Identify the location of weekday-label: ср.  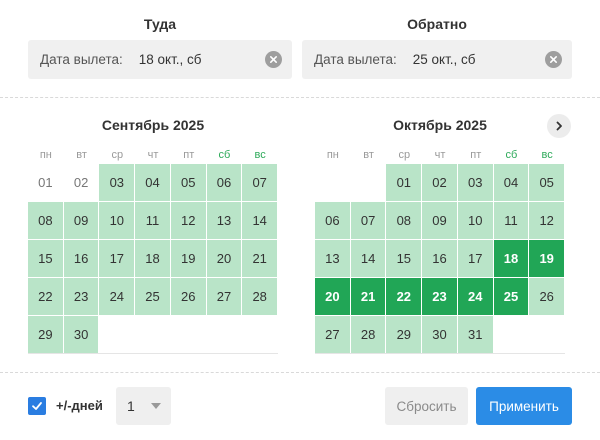
(117, 155).